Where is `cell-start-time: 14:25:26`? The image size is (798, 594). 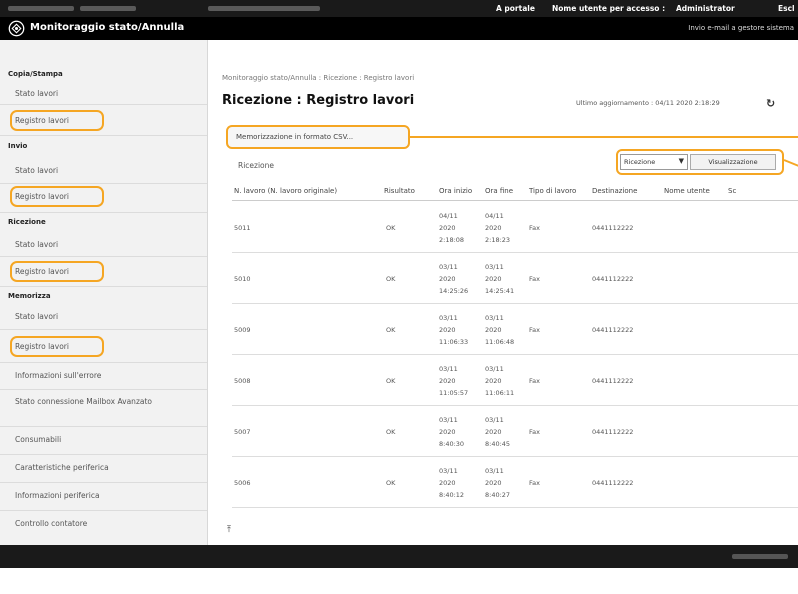 cell-start-time: 14:25:26 is located at coordinates (454, 291).